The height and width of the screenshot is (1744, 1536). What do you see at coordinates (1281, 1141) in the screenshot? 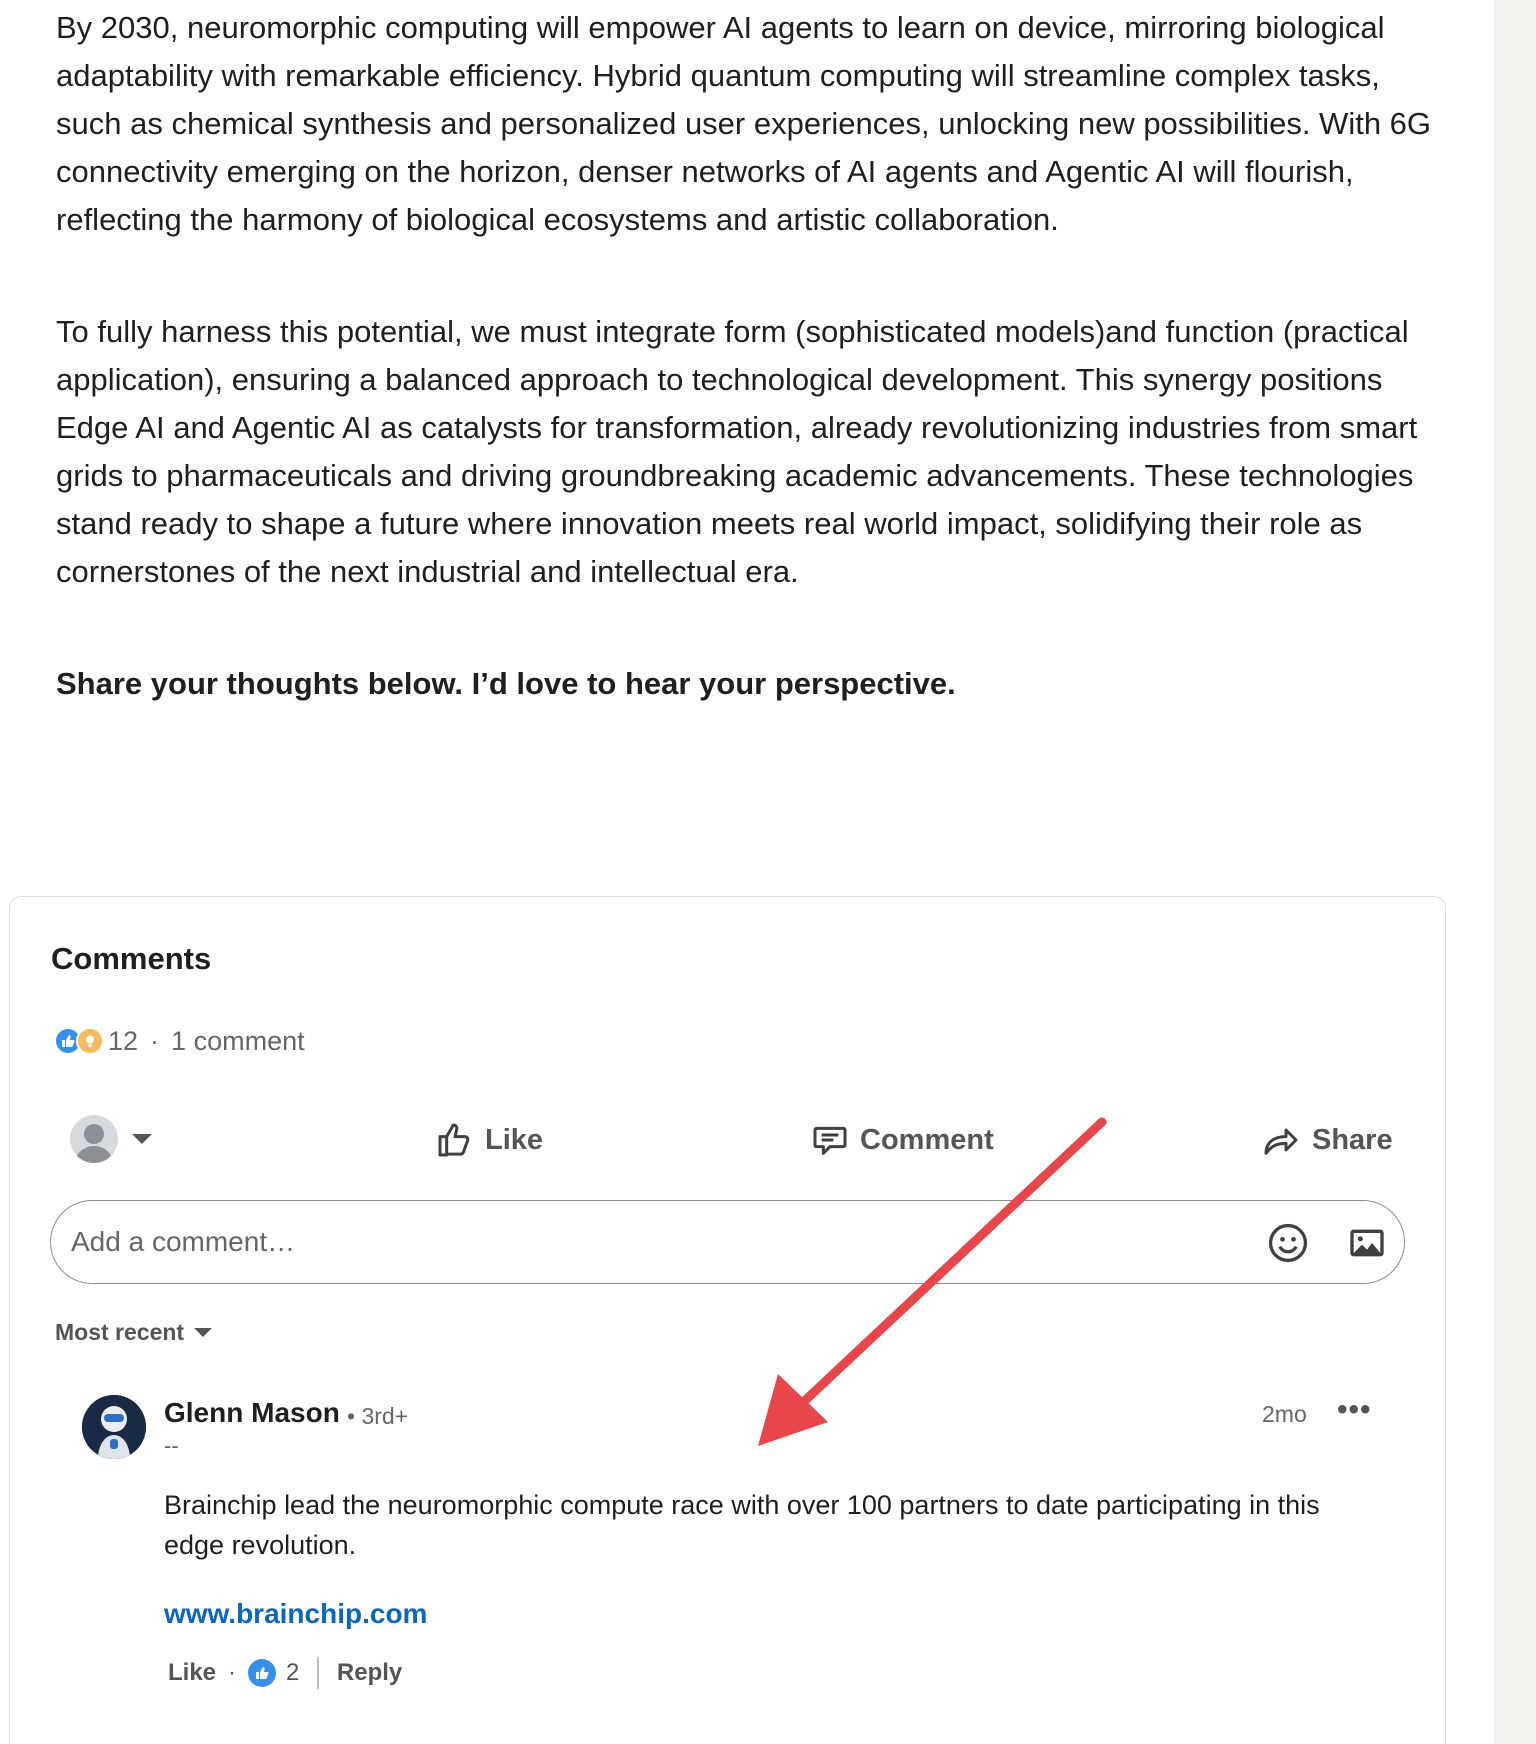
I see `share-arrow-icon` at bounding box center [1281, 1141].